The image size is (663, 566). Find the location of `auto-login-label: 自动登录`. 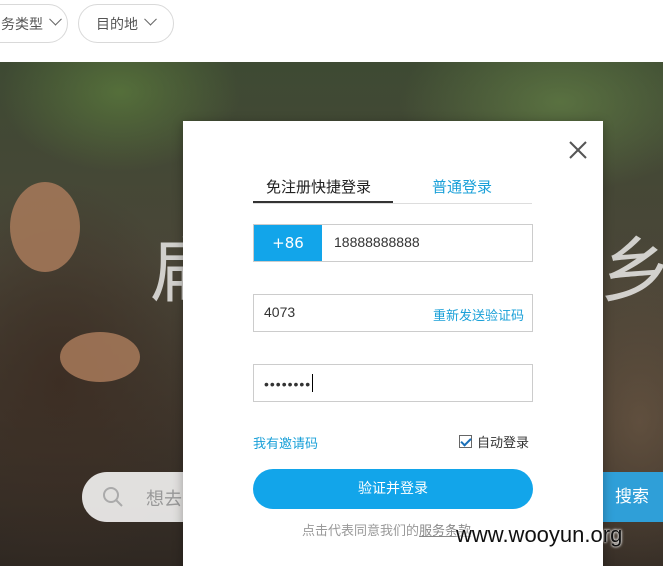

auto-login-label: 自动登录 is located at coordinates (503, 443).